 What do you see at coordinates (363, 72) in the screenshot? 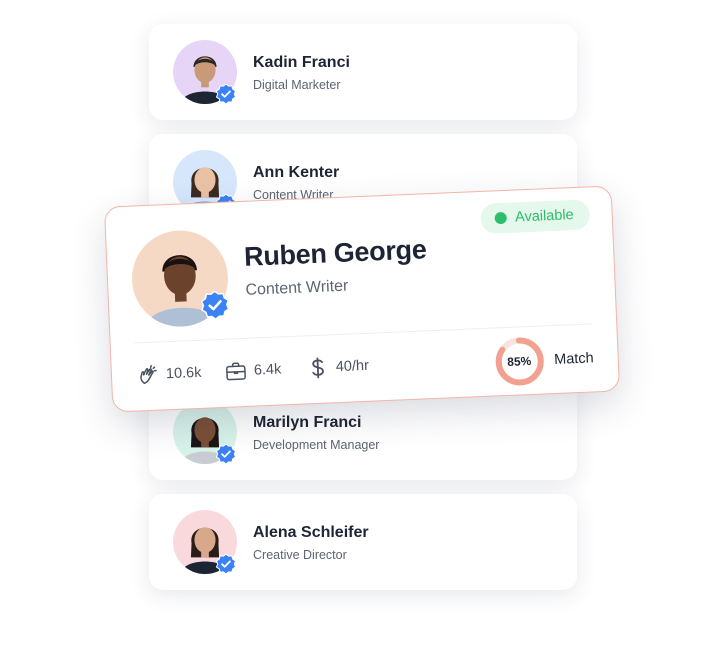
I see `person-card: Kadin Franci Digital Marketer` at bounding box center [363, 72].